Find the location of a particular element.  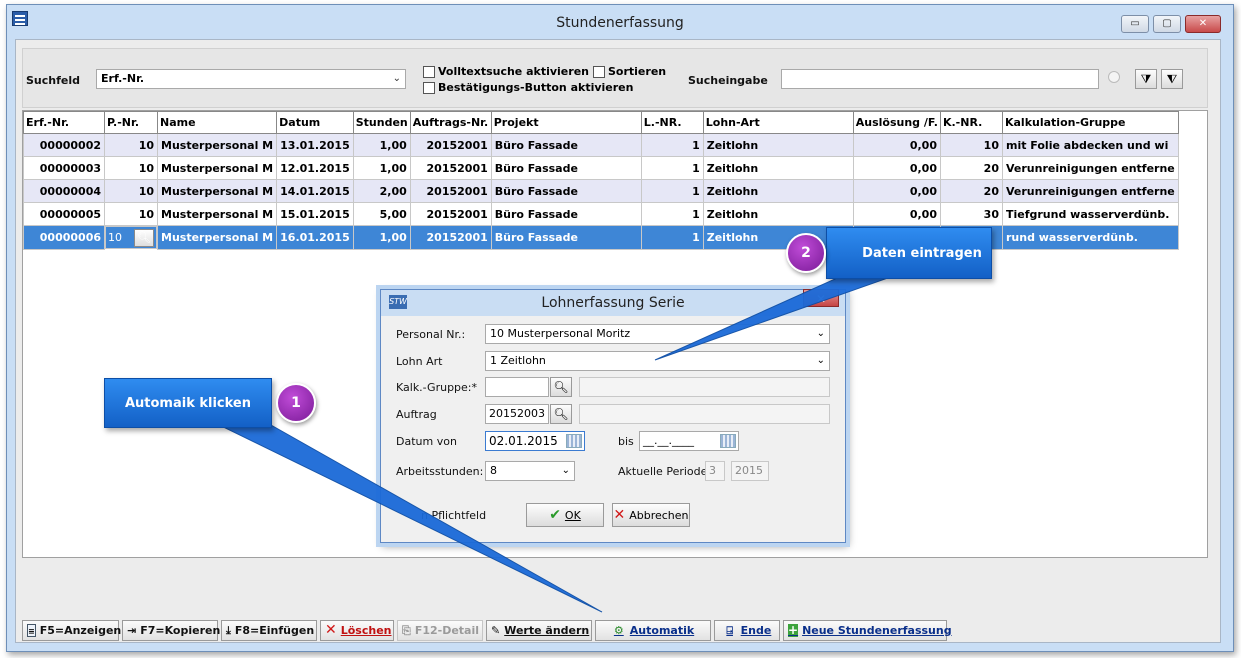

table-cell: 14.01.2015 is located at coordinates (315, 191).